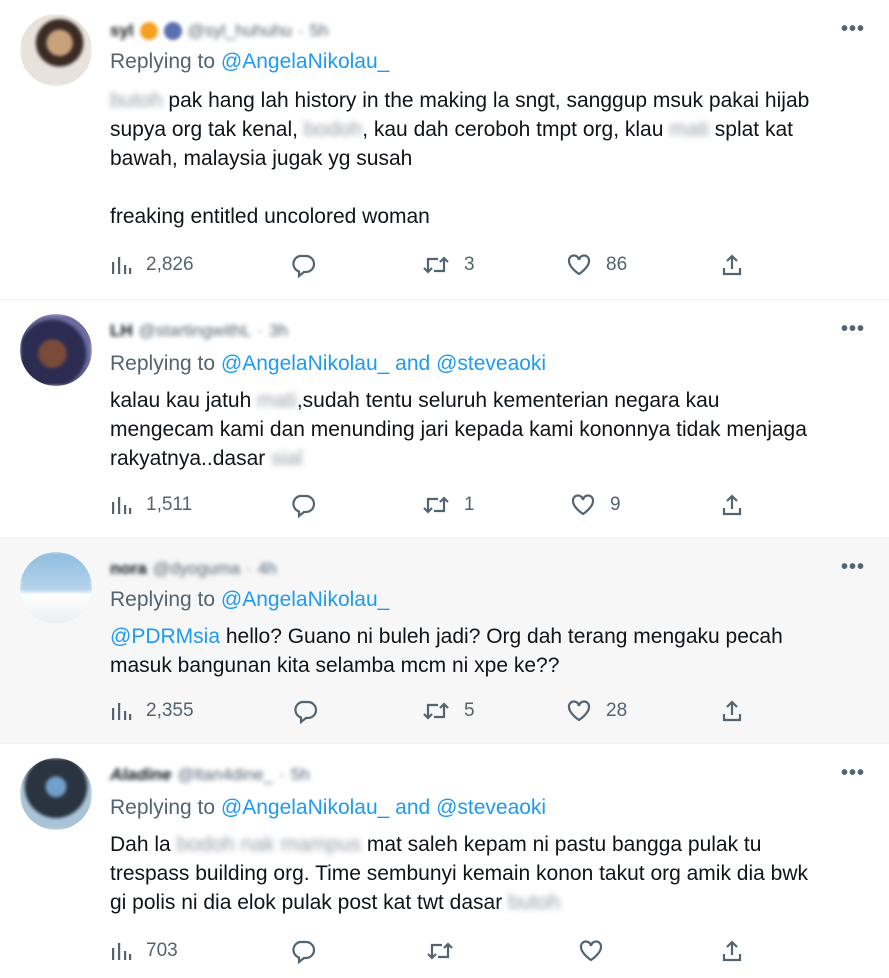 Image resolution: width=889 pixels, height=978 pixels. Describe the element at coordinates (195, 331) in the screenshot. I see `user-handle: @startingwithL` at that location.